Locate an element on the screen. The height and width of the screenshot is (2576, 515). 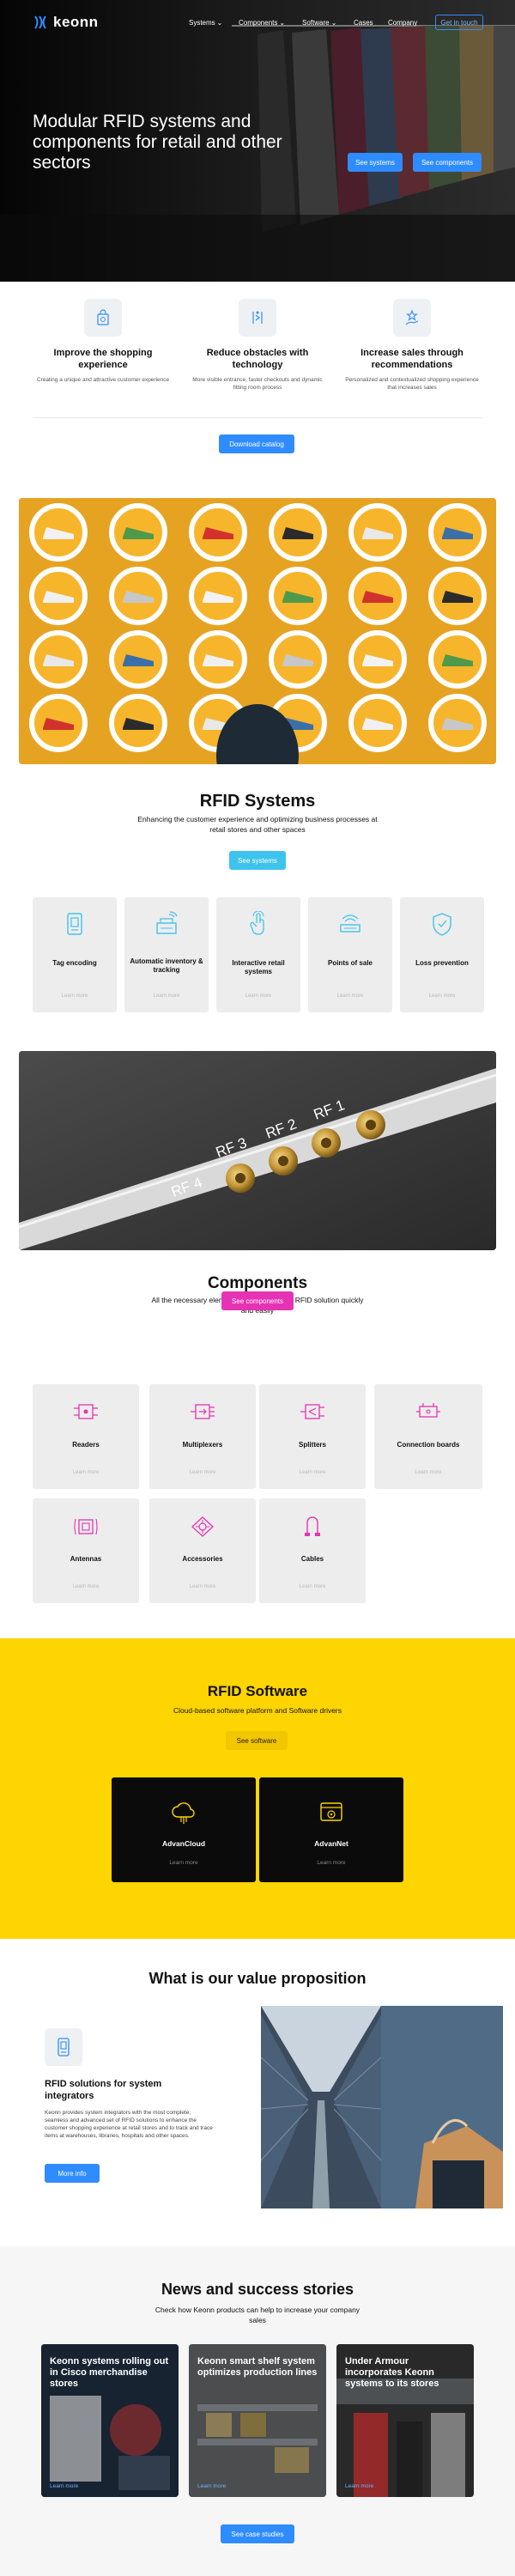
shield-icon is located at coordinates (442, 925).